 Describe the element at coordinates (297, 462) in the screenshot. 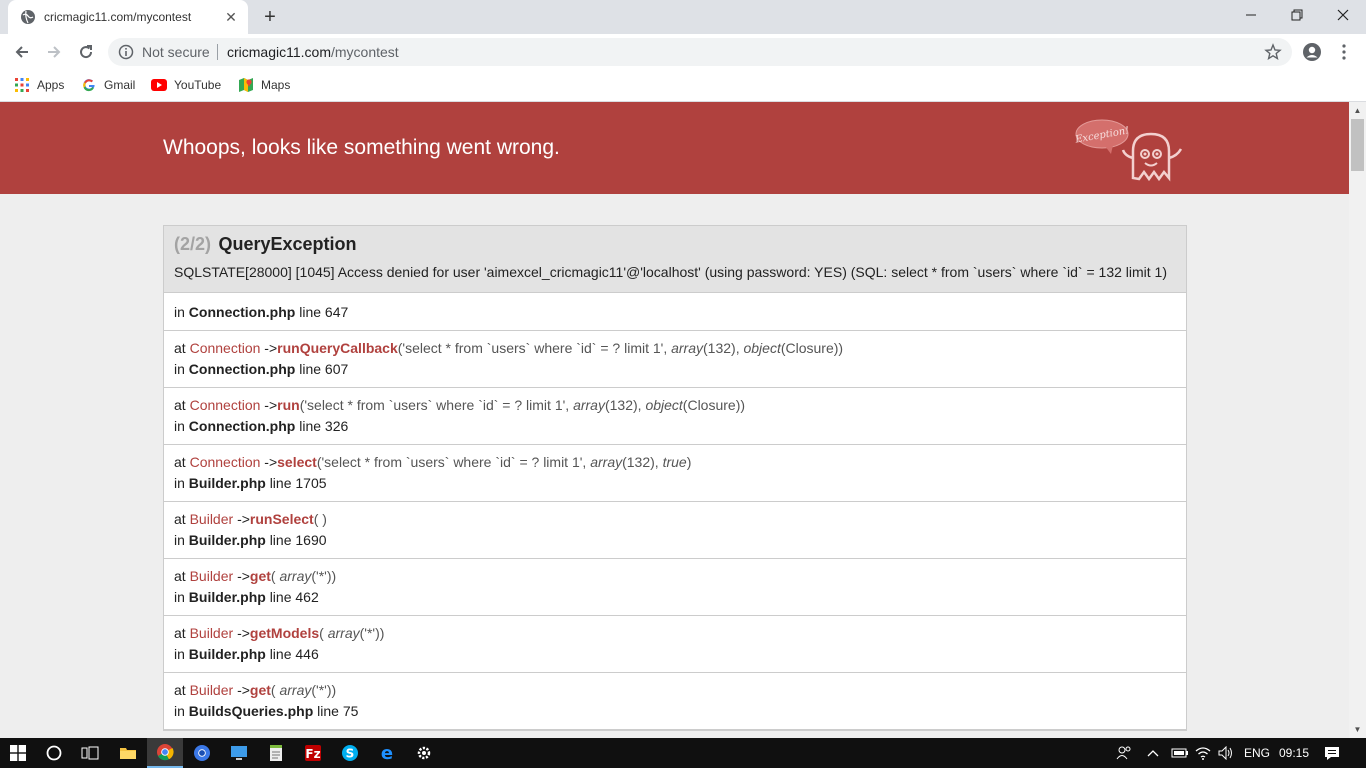

I see `trace-function: select` at that location.